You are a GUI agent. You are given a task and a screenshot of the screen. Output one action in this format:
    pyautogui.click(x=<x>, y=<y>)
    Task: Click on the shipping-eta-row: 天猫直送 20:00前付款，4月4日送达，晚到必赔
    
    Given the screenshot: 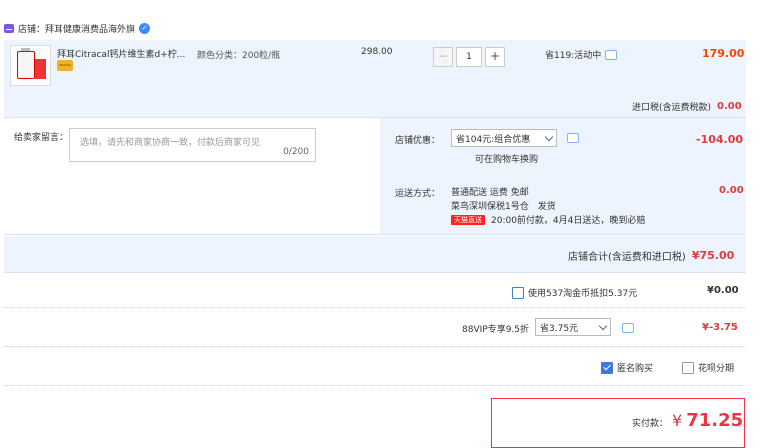 What is the action you would take?
    pyautogui.click(x=548, y=219)
    